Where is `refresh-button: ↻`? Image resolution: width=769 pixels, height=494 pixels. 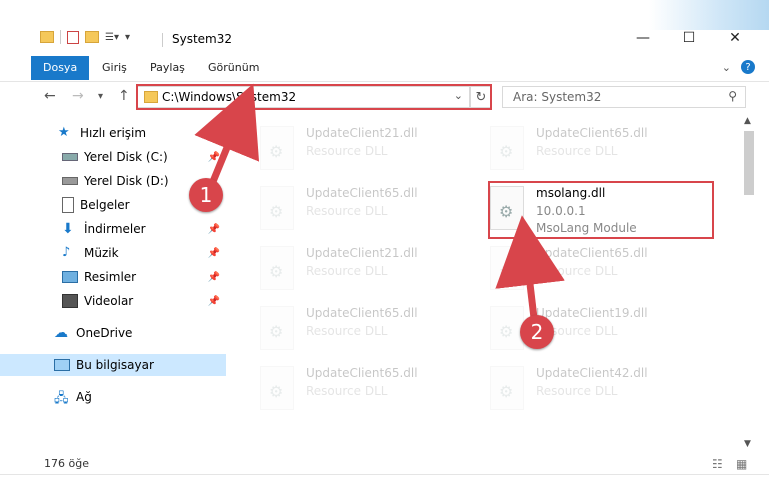
refresh-button: ↻ is located at coordinates (481, 97).